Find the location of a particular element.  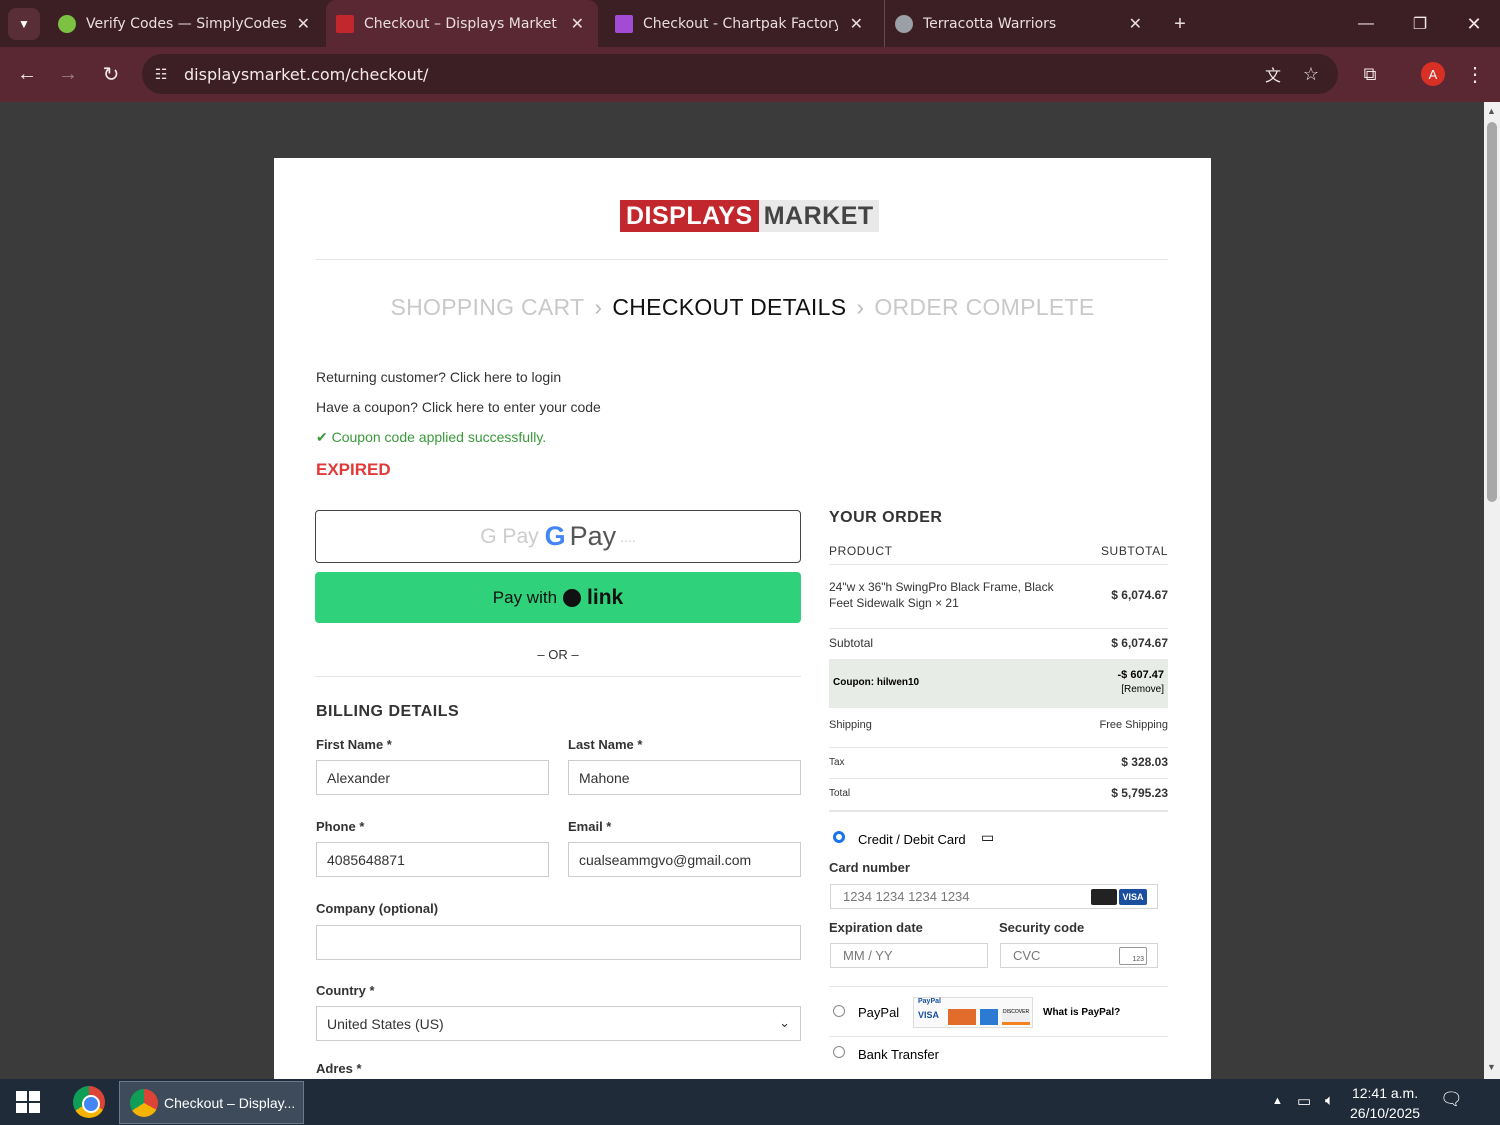

country-select: United States (US) ⌄ is located at coordinates (558, 1023).